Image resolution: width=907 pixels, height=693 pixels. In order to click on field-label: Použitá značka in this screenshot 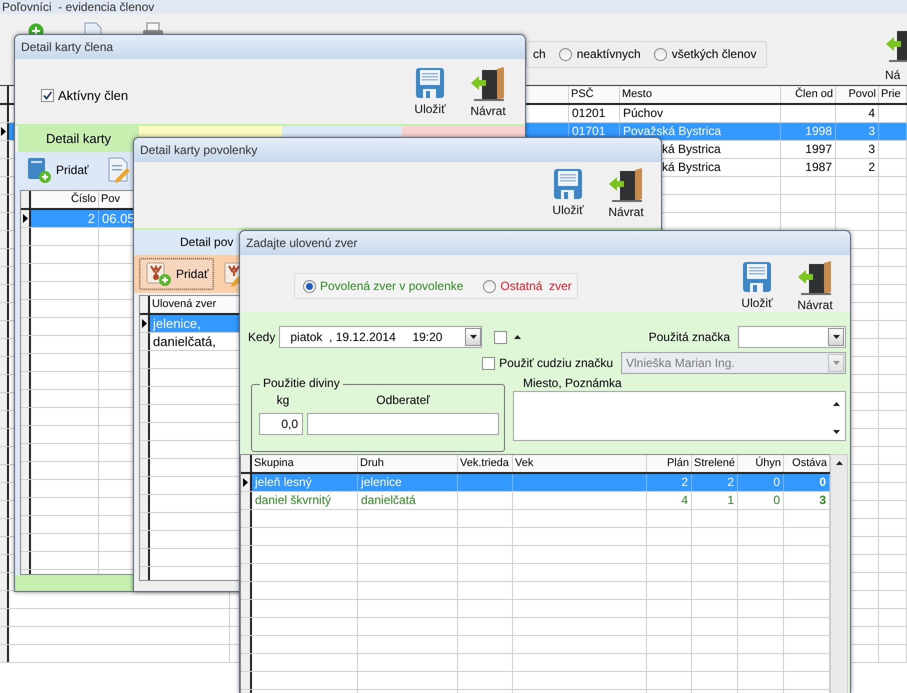, I will do `click(689, 337)`.